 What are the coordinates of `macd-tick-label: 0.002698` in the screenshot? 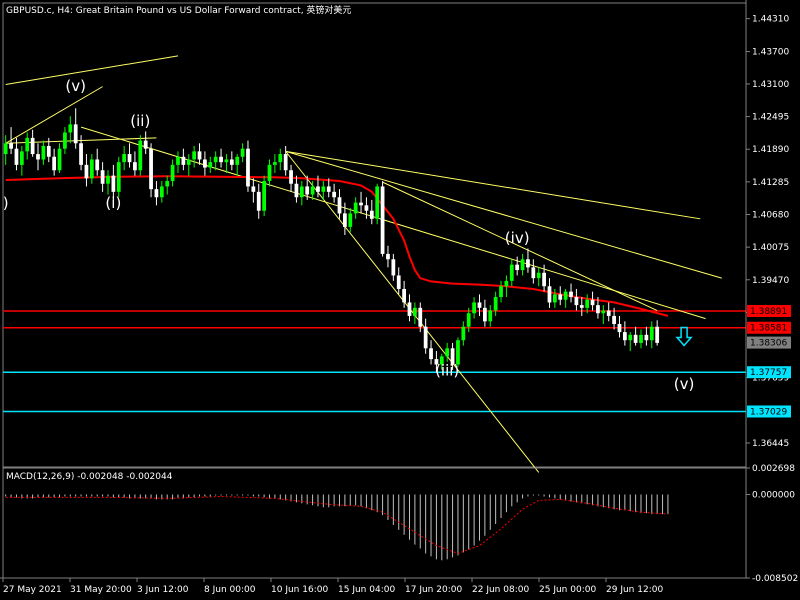 It's located at (773, 469).